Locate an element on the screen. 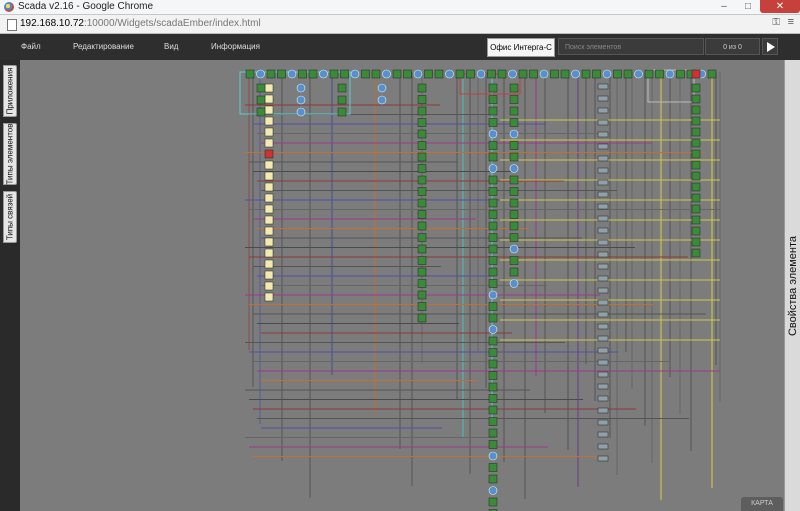  properties-panel-tab: Свойства элемента is located at coordinates (792, 285).